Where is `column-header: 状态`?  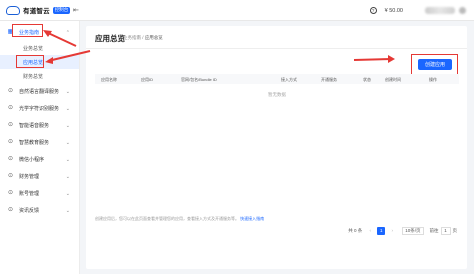
column-header: 状态 is located at coordinates (367, 79).